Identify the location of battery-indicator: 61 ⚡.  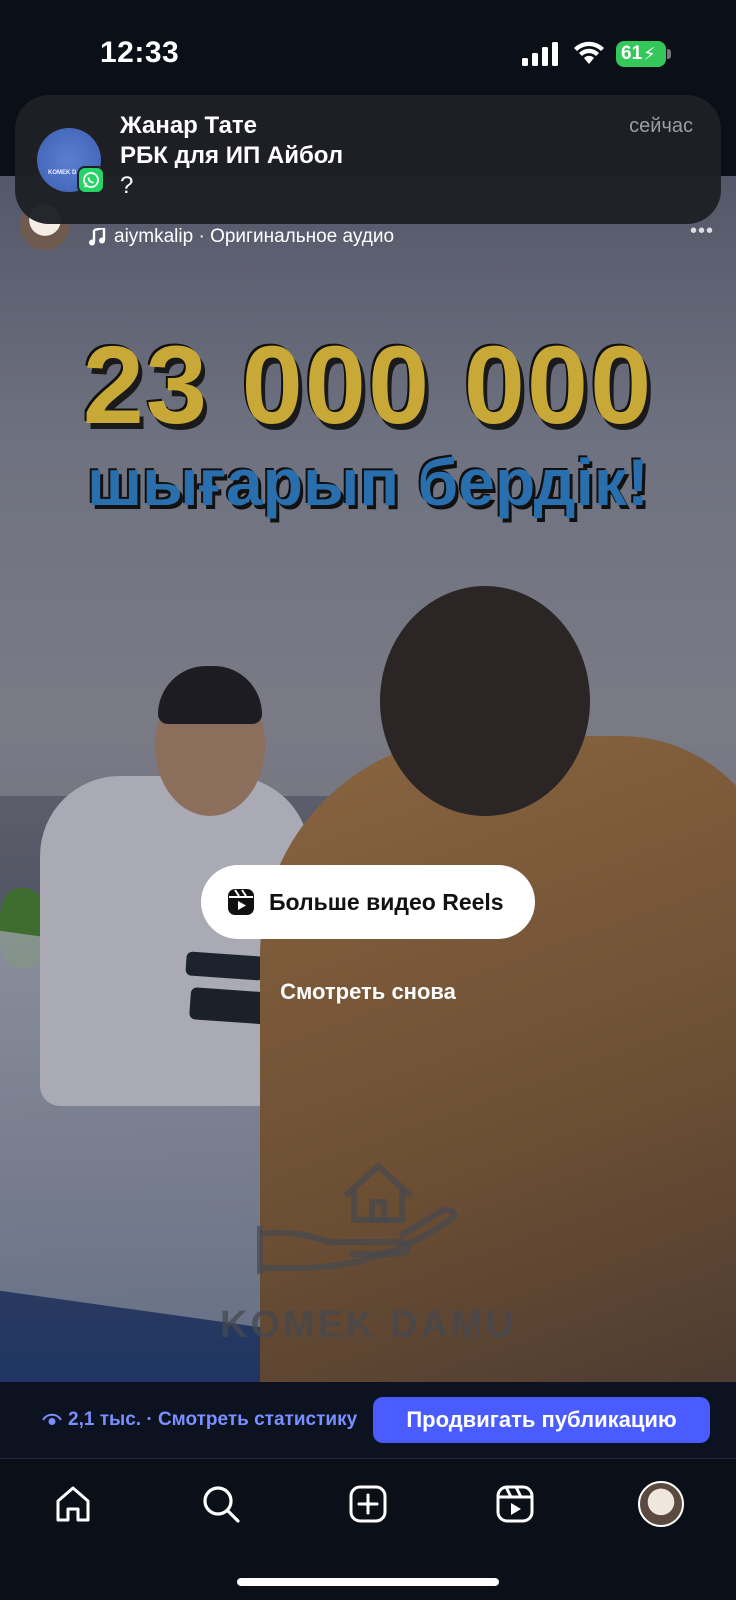
(641, 54).